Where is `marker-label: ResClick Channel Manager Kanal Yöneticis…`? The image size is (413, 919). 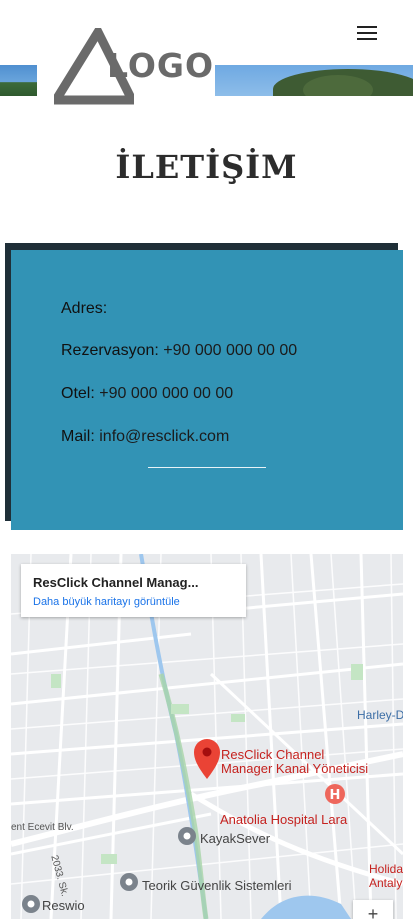 marker-label: ResClick Channel Manager Kanal Yöneticis… is located at coordinates (294, 762).